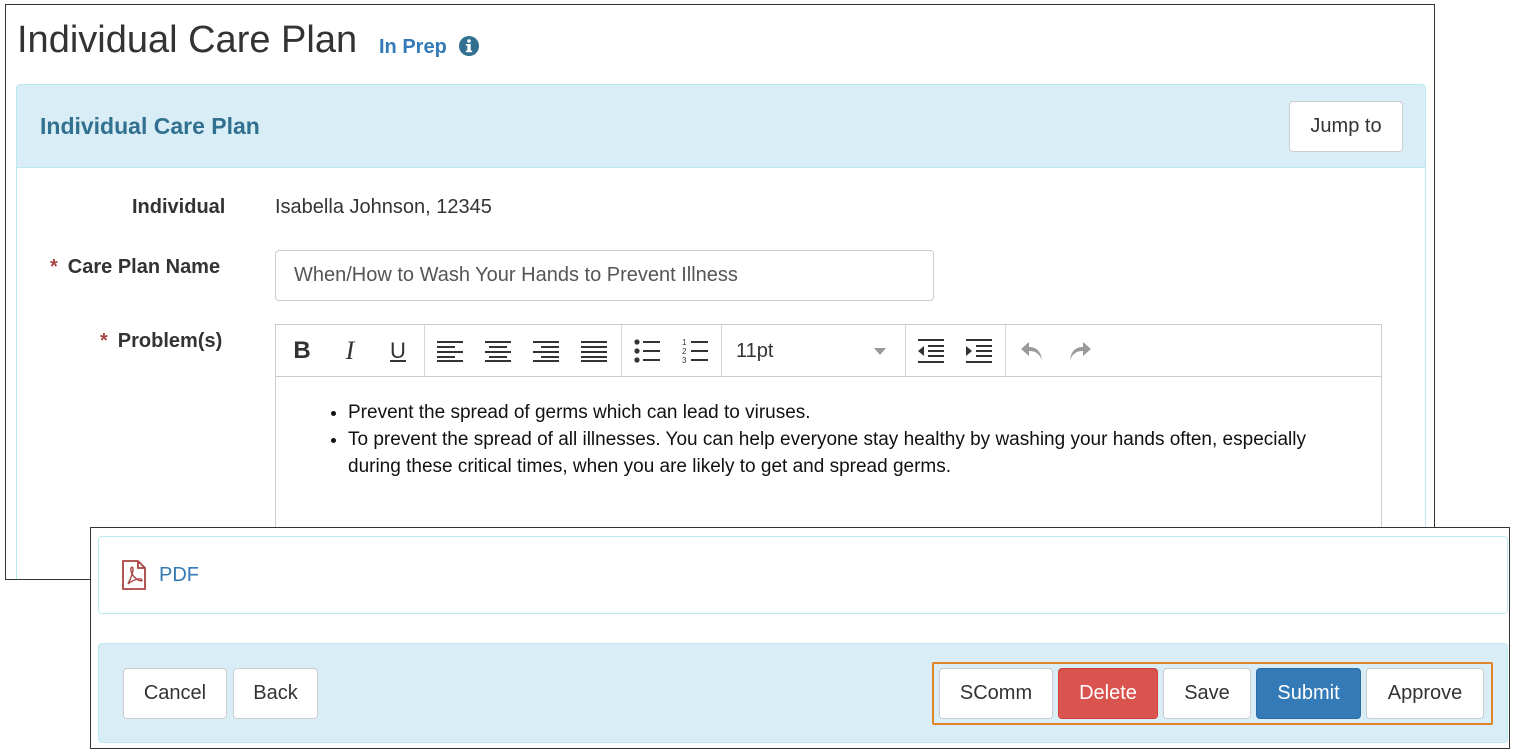  Describe the element at coordinates (695, 351) in the screenshot. I see `numbered-list-icon: 123` at that location.